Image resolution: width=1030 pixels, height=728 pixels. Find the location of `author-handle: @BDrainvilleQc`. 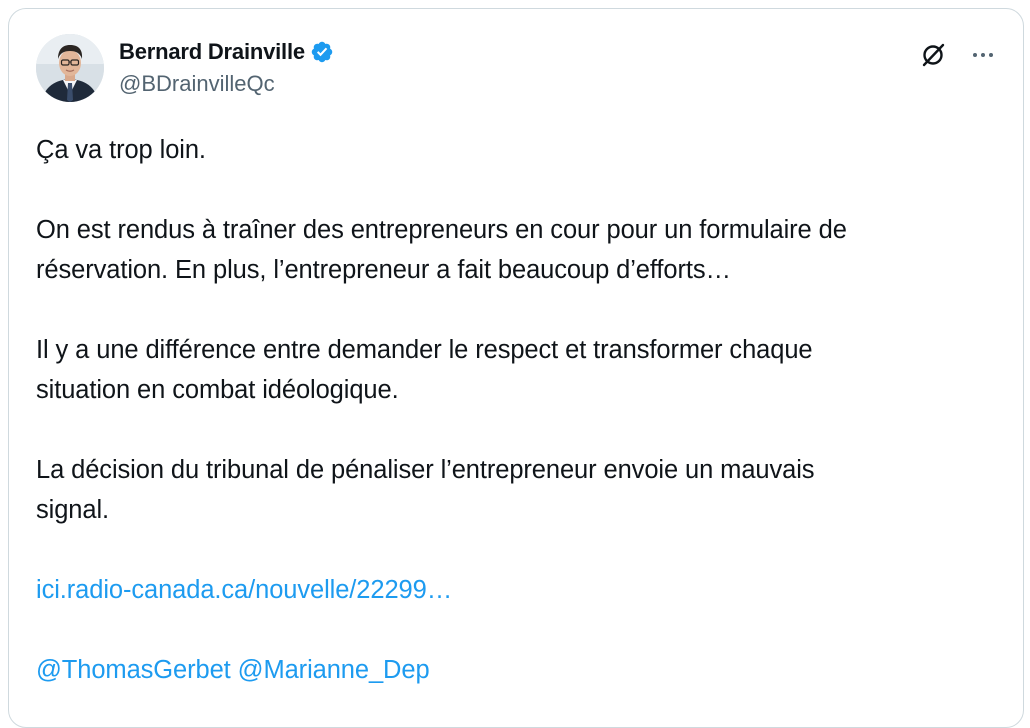

author-handle: @BDrainvilleQc is located at coordinates (197, 84).